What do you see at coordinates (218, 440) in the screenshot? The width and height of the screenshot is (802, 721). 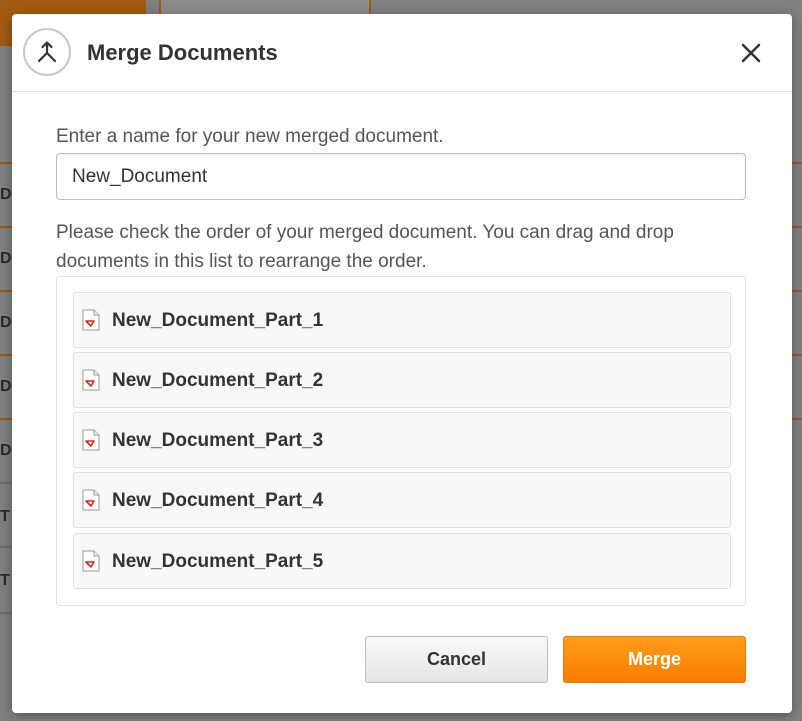 I see `document-name: New_Document_Part_3` at bounding box center [218, 440].